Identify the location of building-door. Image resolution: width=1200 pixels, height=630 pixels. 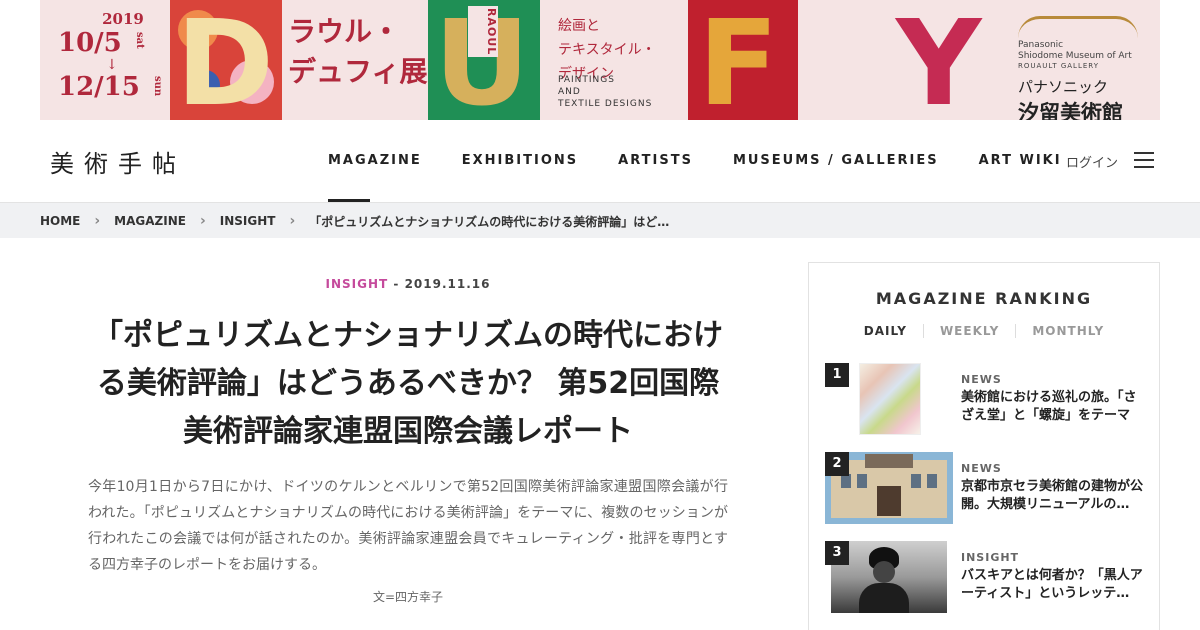
(889, 501).